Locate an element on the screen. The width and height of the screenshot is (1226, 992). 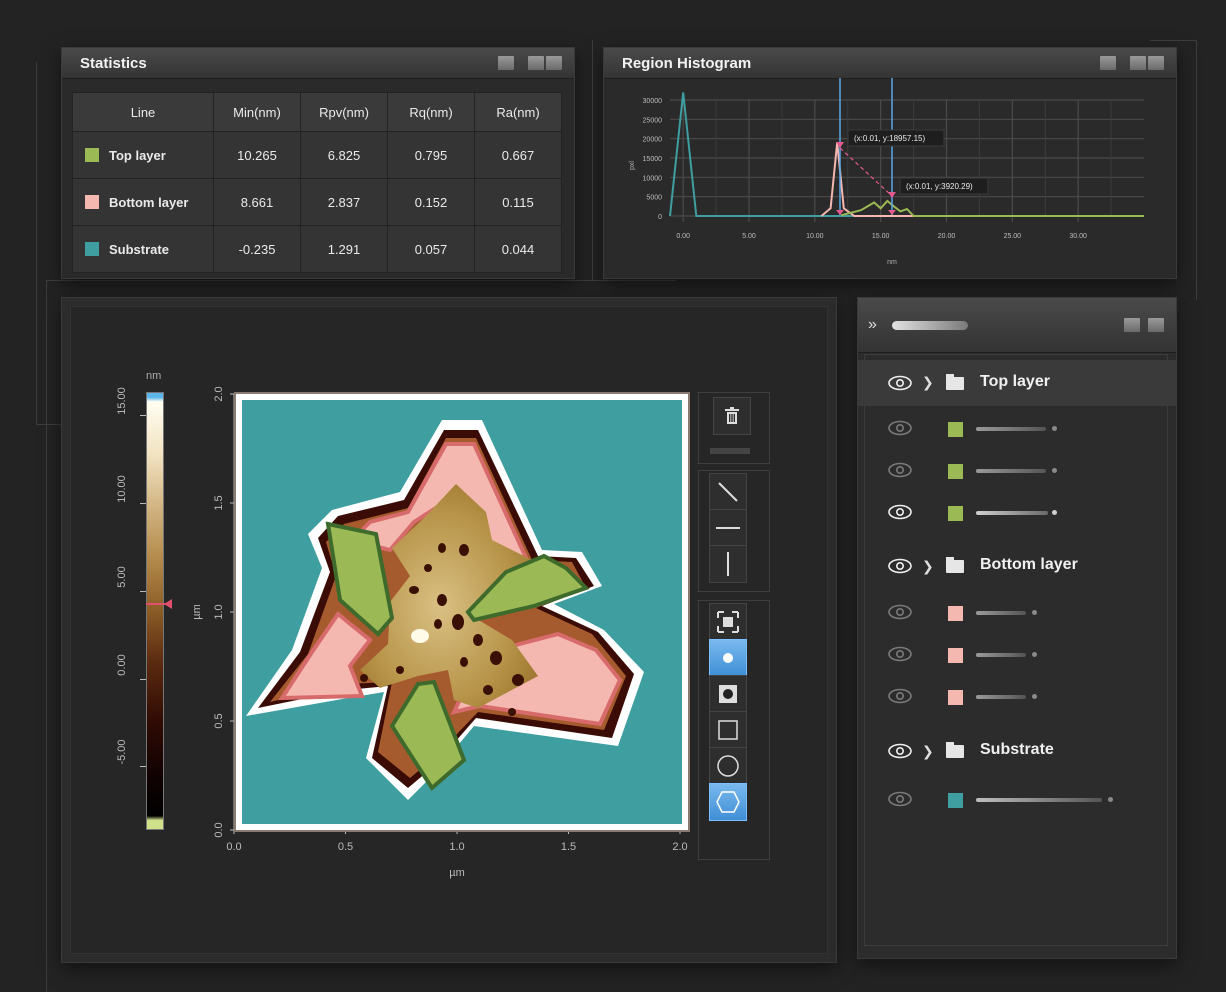
x-tick-label: 1.0 is located at coordinates (456, 847).